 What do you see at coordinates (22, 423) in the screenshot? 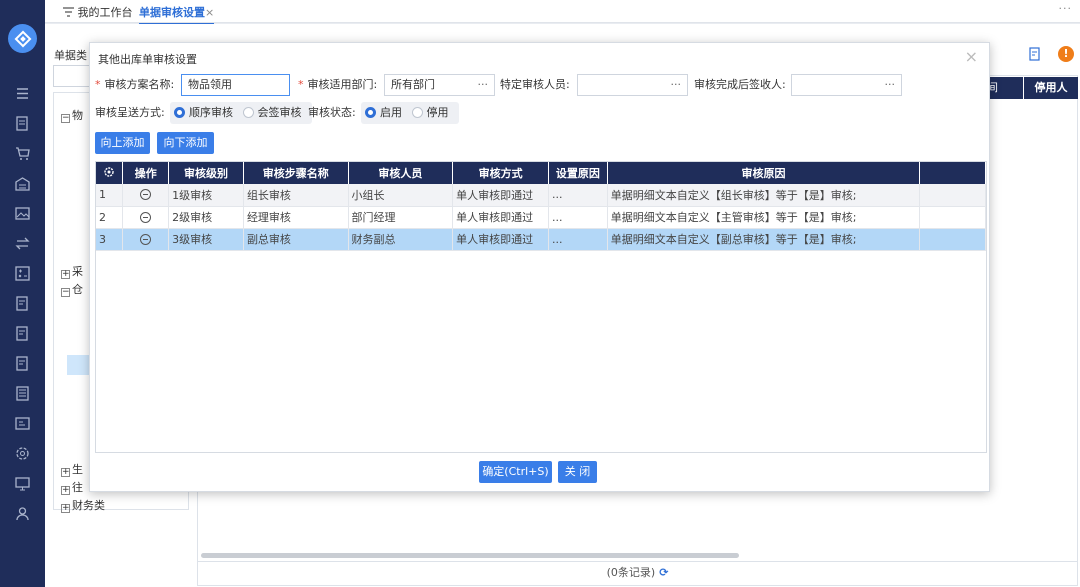
I see `id-card-icon` at bounding box center [22, 423].